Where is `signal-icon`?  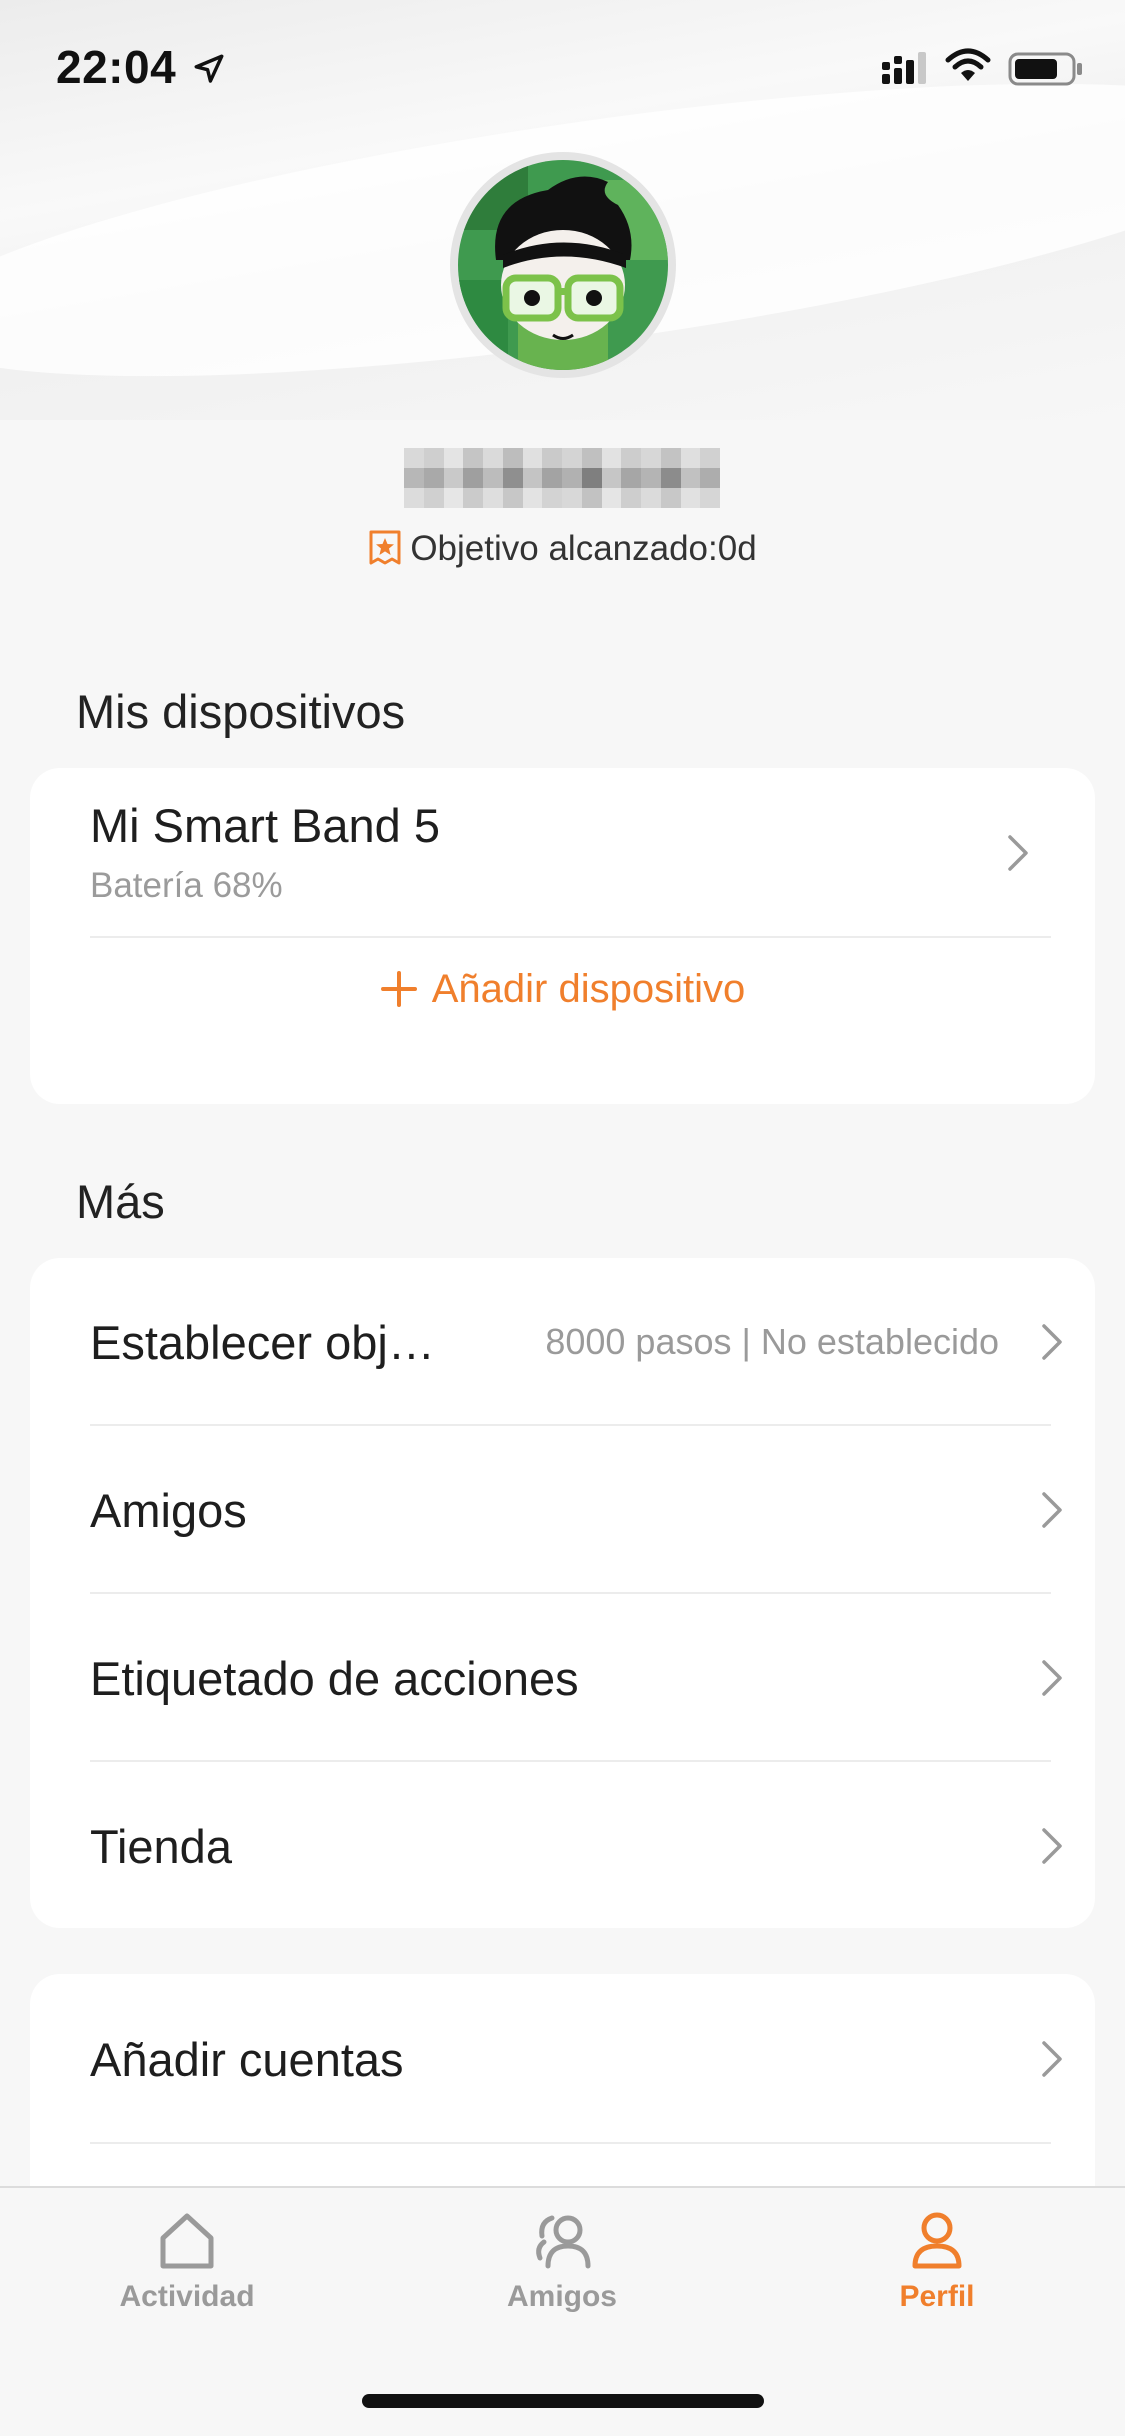
signal-icon is located at coordinates (904, 68).